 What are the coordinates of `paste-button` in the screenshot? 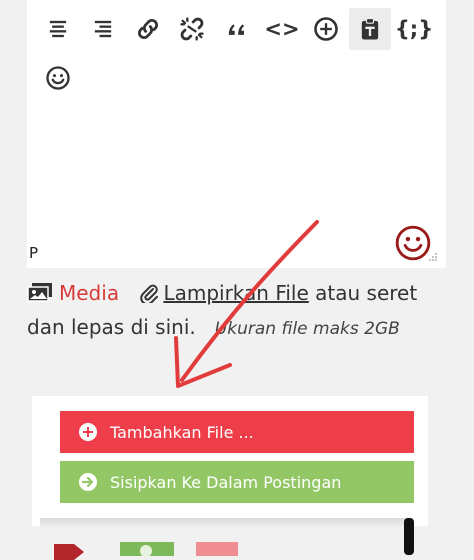 It's located at (370, 29).